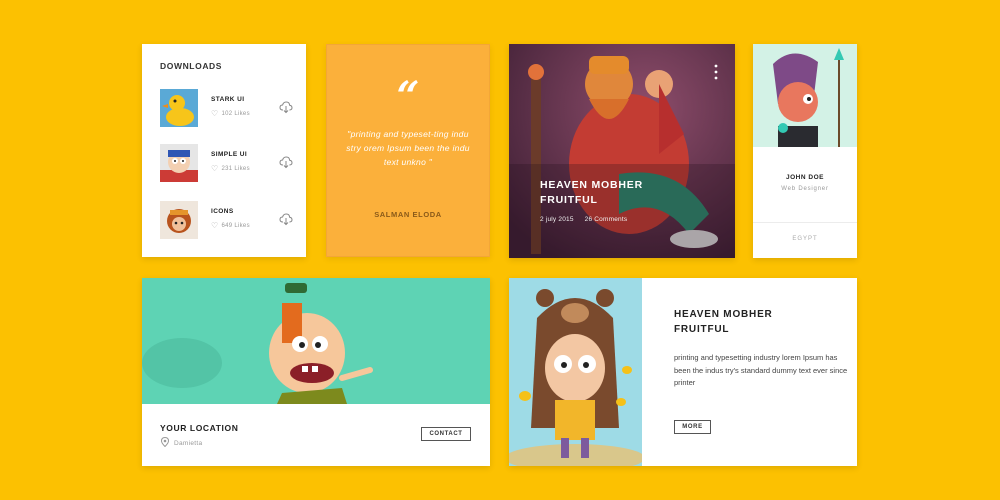 The width and height of the screenshot is (1000, 500). I want to click on quote-author: SALMAN ELODA, so click(408, 214).